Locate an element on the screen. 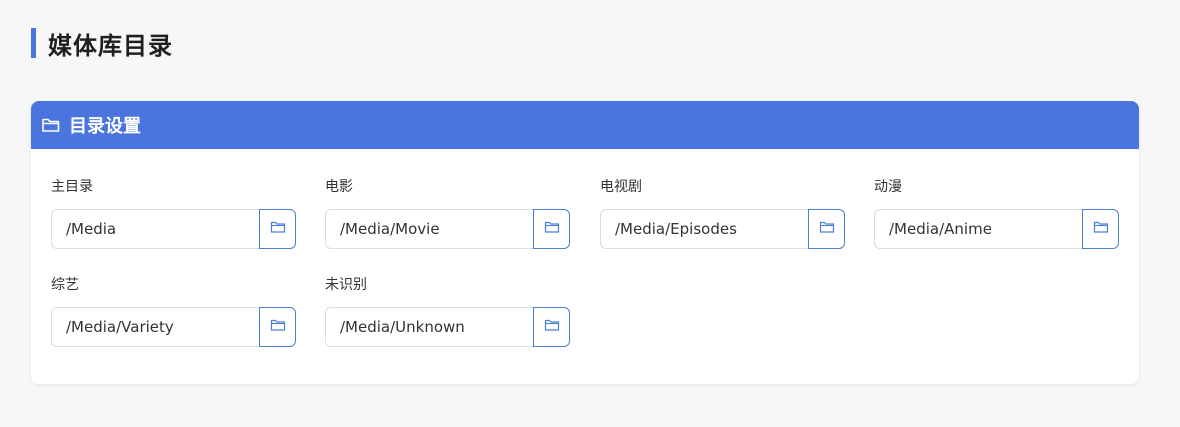 Image resolution: width=1180 pixels, height=427 pixels. field-main-directory: 主目录 is located at coordinates (173, 213).